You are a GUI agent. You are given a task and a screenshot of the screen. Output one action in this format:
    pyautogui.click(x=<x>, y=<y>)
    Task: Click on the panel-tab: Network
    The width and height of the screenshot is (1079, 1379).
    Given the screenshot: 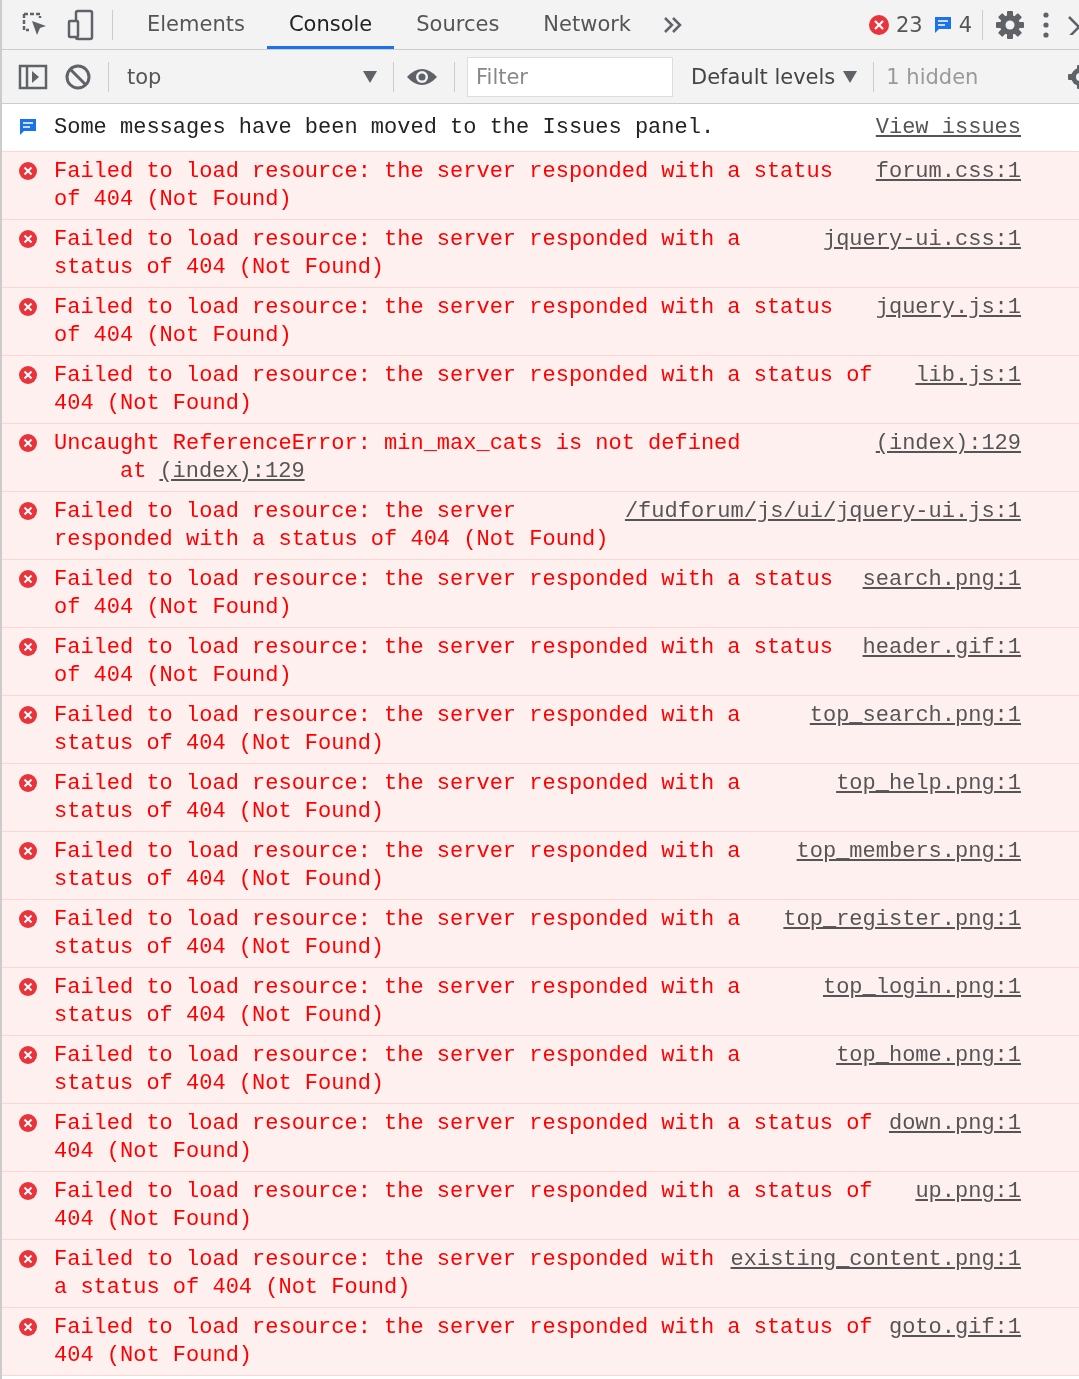 What is the action you would take?
    pyautogui.click(x=587, y=24)
    